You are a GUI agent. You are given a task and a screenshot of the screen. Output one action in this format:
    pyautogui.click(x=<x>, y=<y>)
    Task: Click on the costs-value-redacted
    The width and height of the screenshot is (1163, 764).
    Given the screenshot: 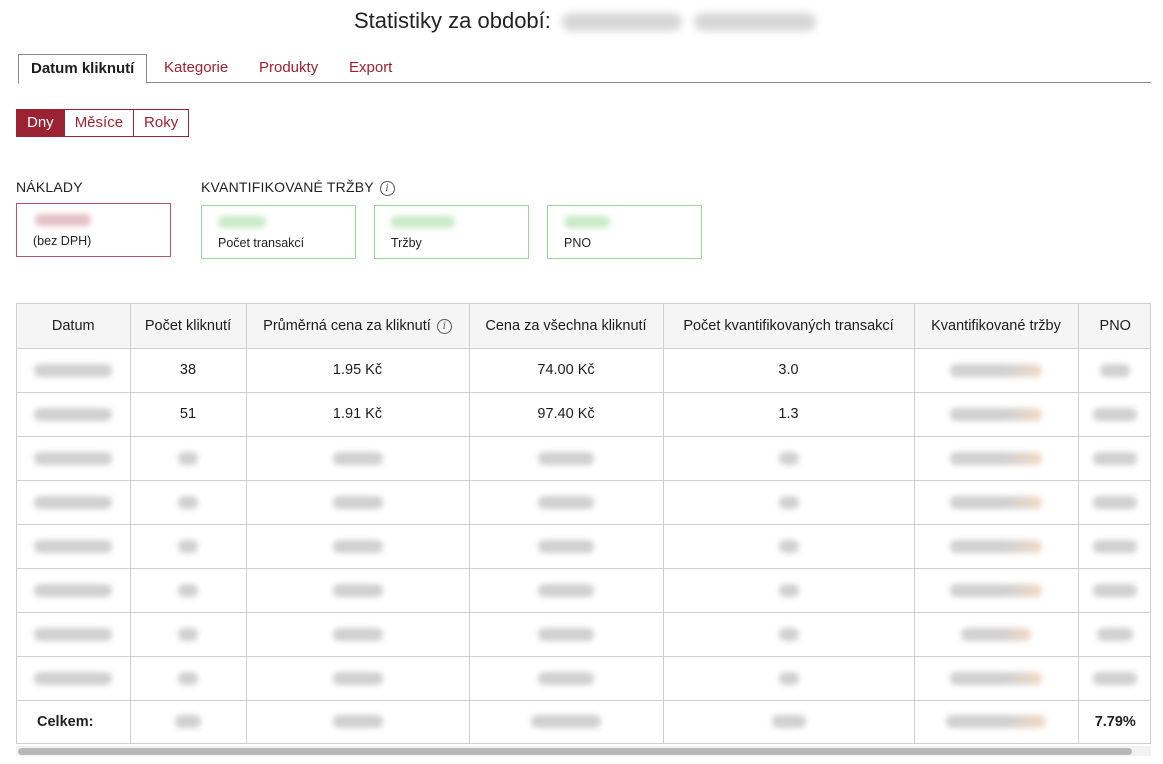 What is the action you would take?
    pyautogui.click(x=63, y=220)
    